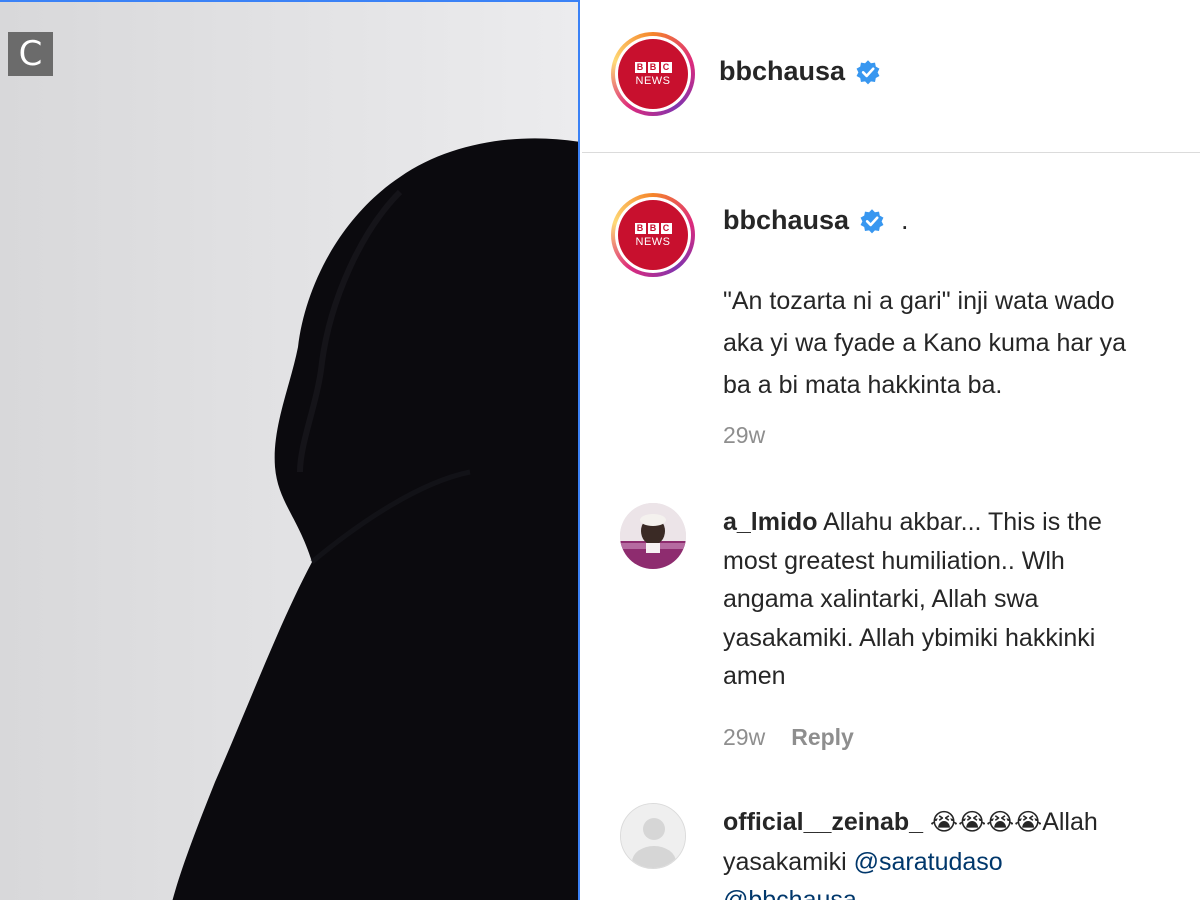 The width and height of the screenshot is (1200, 900). I want to click on comment-line: @bbchausa, so click(961, 890).